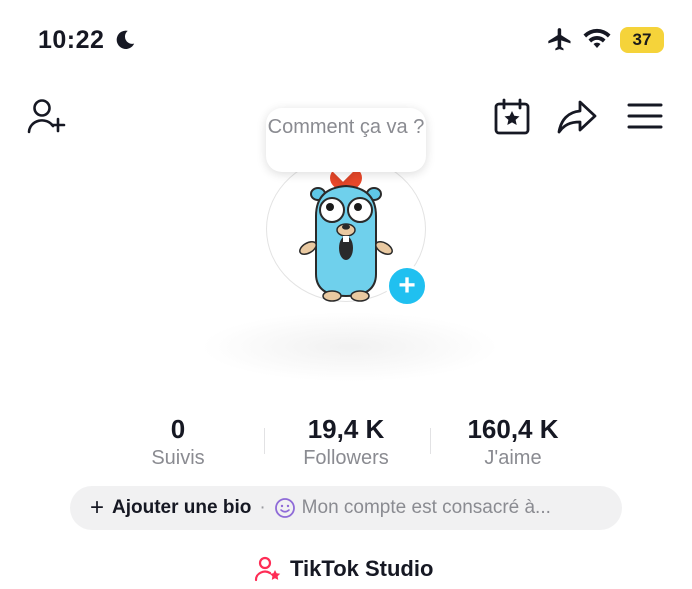  I want to click on stat-followers-label: Followers, so click(346, 458).